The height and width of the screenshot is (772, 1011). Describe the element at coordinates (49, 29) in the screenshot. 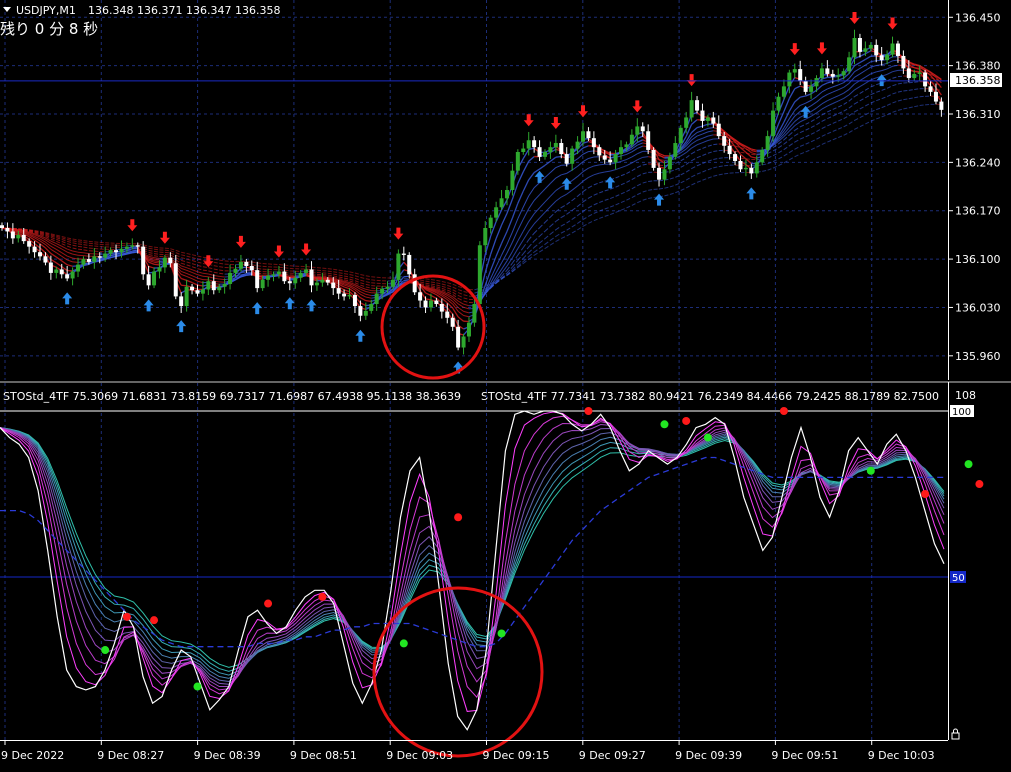

I see `countdown-timer: 残り 0 分 8 秒` at that location.